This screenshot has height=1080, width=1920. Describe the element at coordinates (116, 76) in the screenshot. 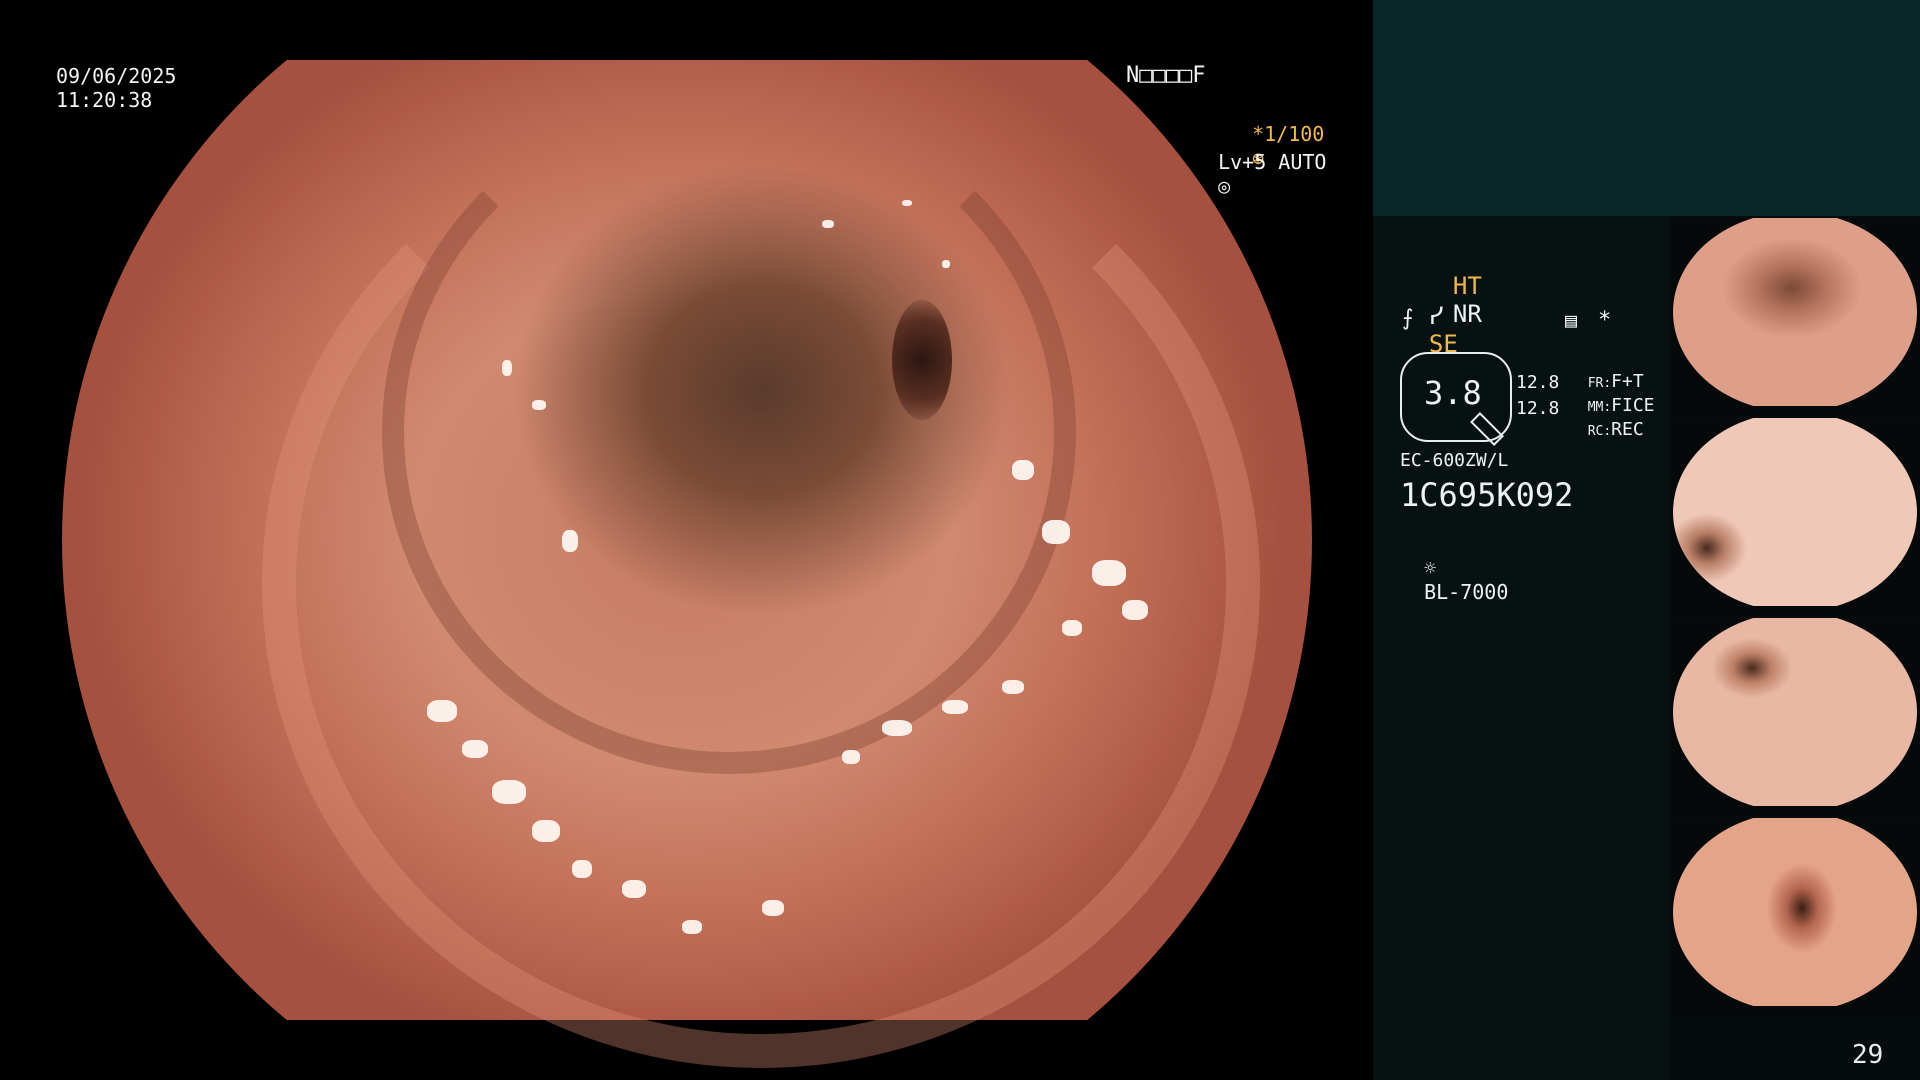

I see `capture-date: 09/06/2025` at that location.